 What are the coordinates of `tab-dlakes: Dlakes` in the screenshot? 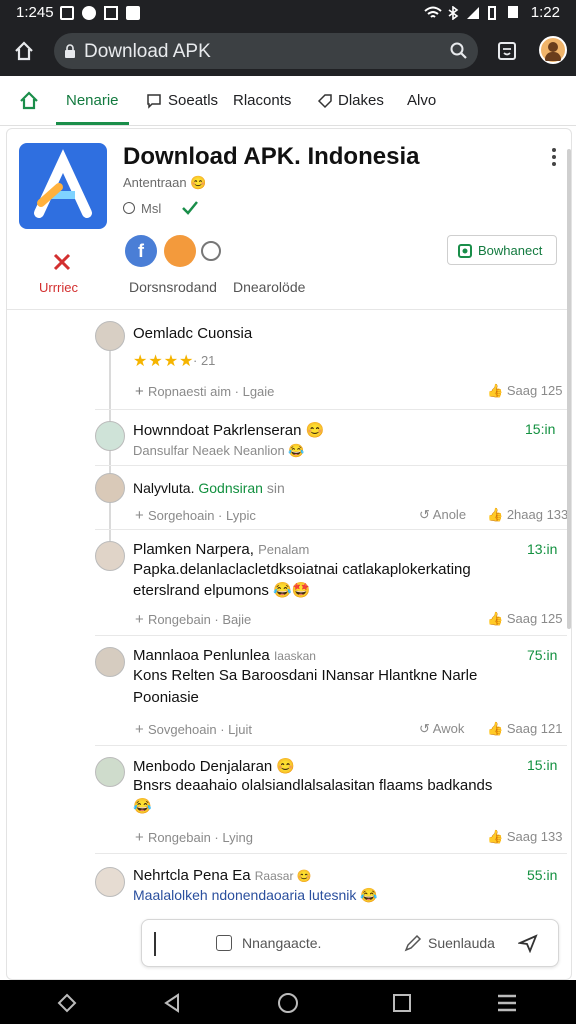 It's located at (361, 100).